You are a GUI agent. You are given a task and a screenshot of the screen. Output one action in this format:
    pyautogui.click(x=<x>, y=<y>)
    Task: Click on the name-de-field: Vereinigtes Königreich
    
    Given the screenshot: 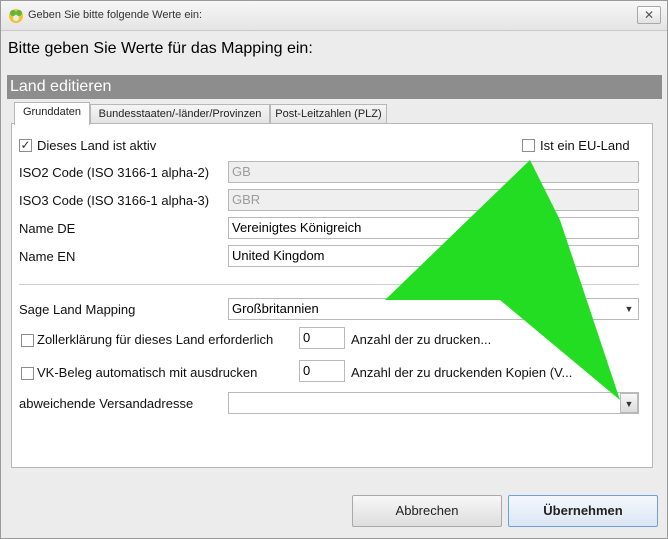 What is the action you would take?
    pyautogui.click(x=433, y=228)
    